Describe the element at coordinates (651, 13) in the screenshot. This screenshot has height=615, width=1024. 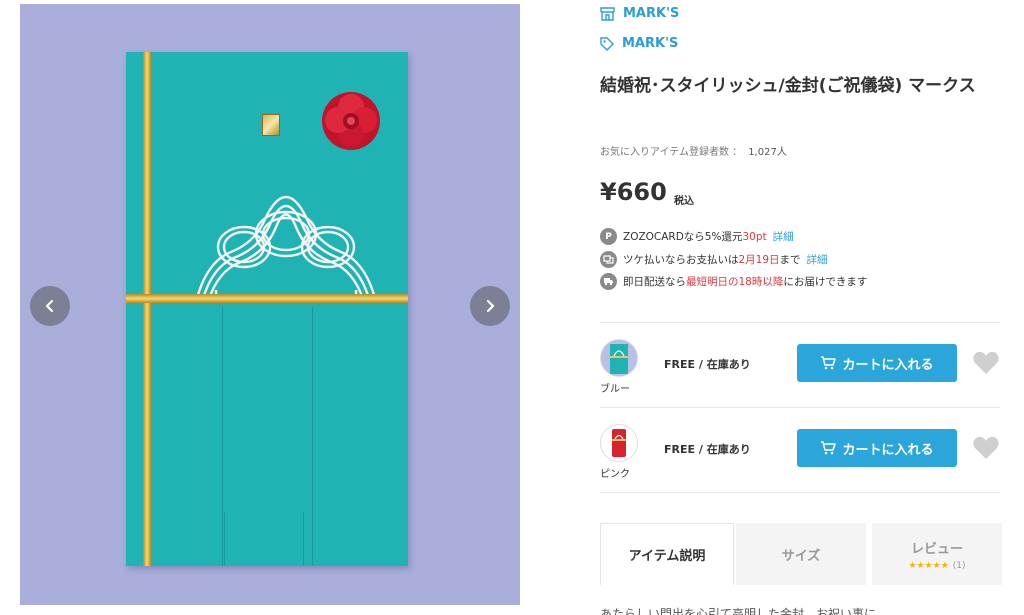
I see `shop-name: MARK'S` at that location.